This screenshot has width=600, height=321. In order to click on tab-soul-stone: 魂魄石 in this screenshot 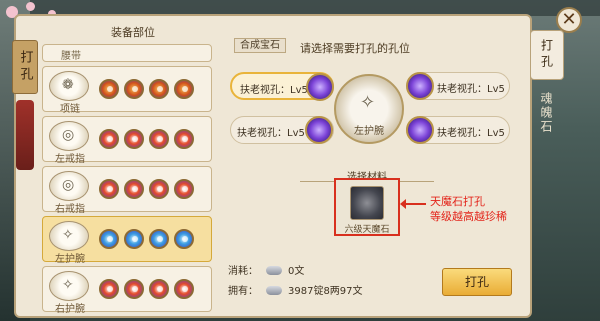, I will do `click(546, 113)`.